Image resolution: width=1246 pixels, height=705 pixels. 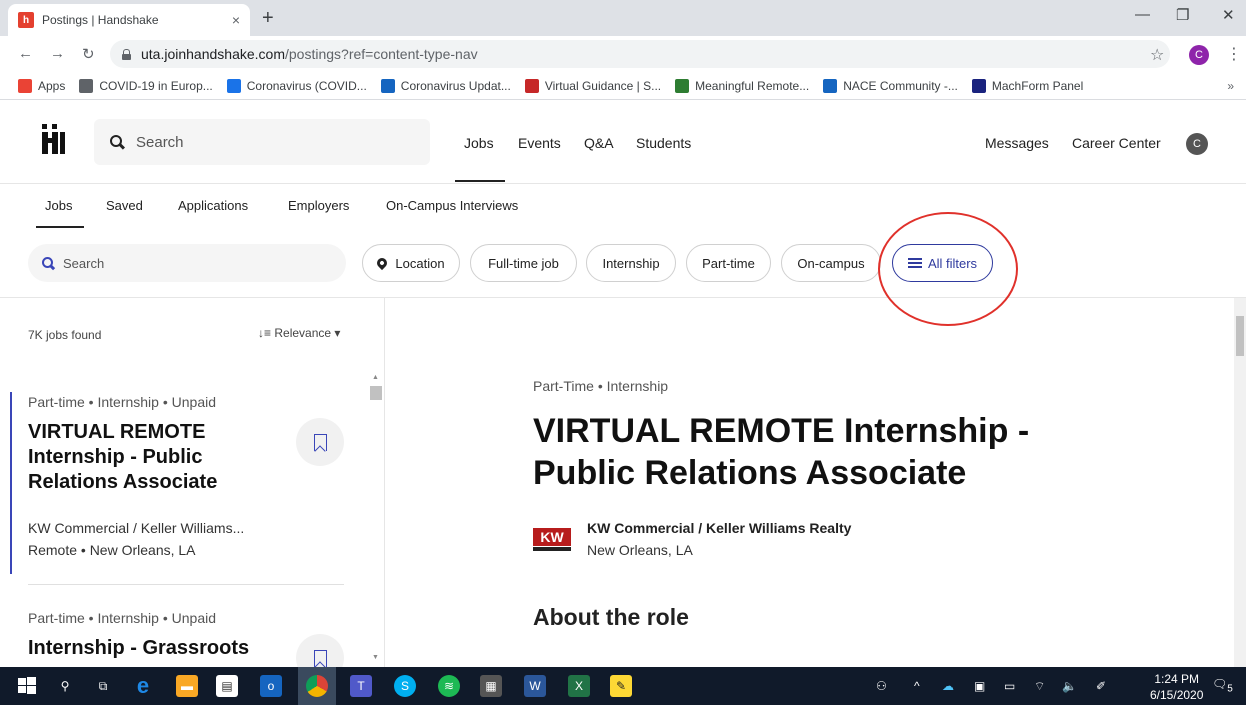 I want to click on on-campus-filter-chip: On-campus, so click(x=831, y=263).